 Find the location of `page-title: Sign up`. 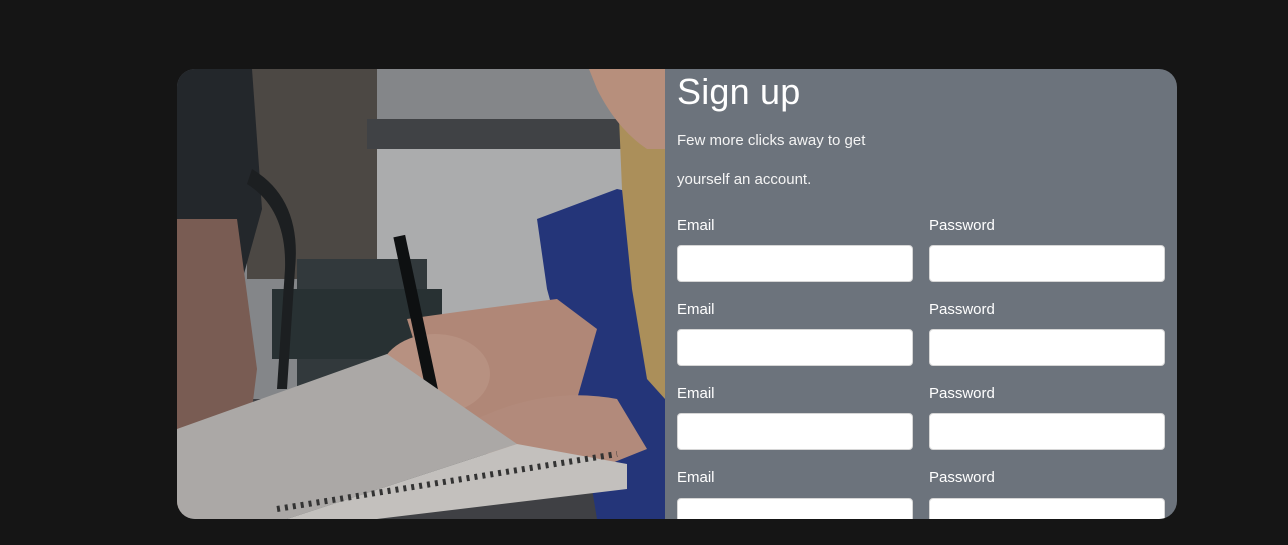

page-title: Sign up is located at coordinates (739, 91).